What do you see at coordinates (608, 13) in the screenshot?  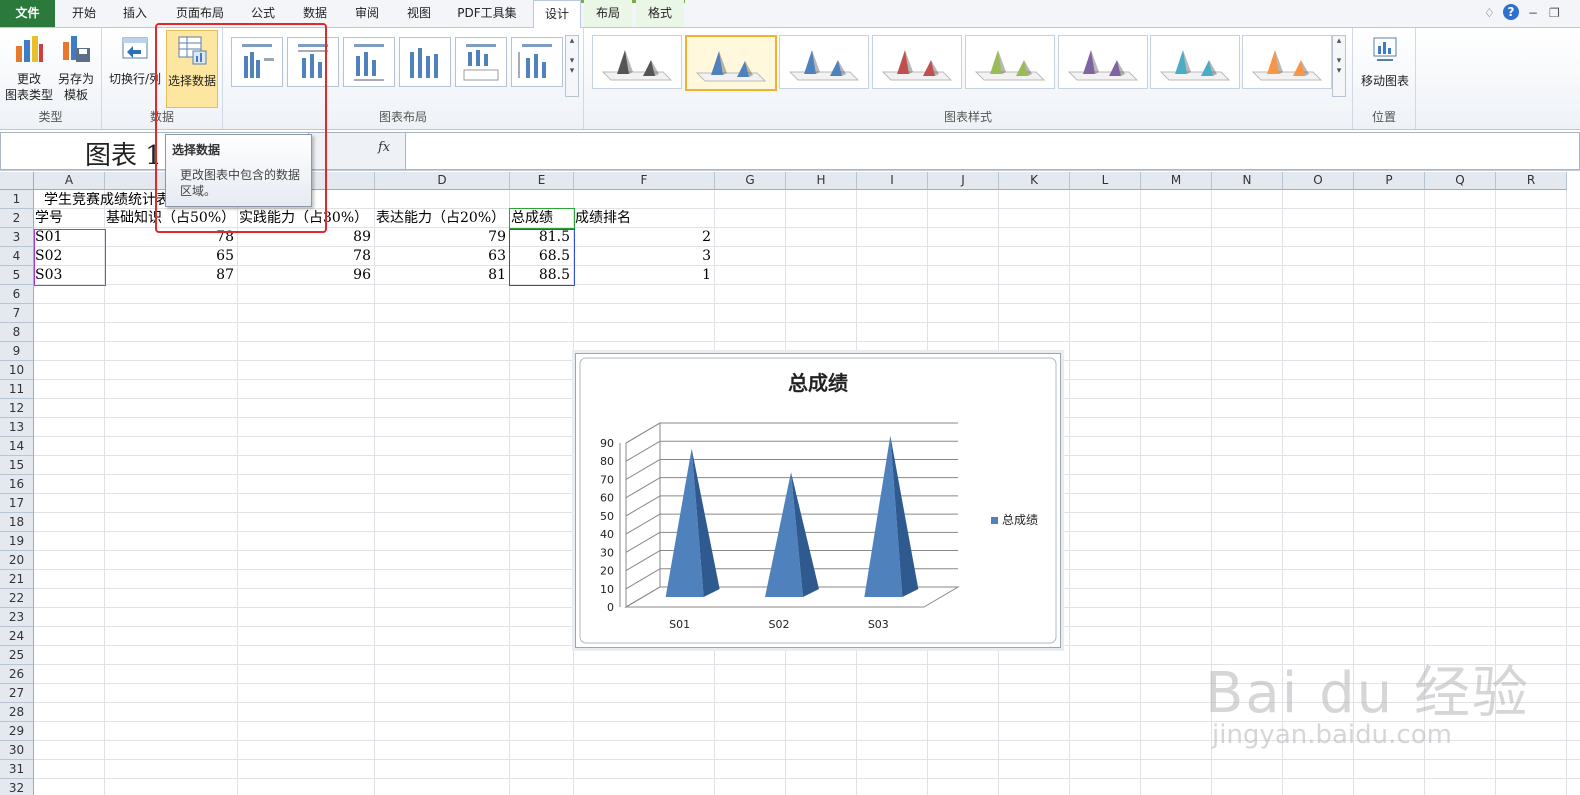 I see `tab-chart-layout: 布局` at bounding box center [608, 13].